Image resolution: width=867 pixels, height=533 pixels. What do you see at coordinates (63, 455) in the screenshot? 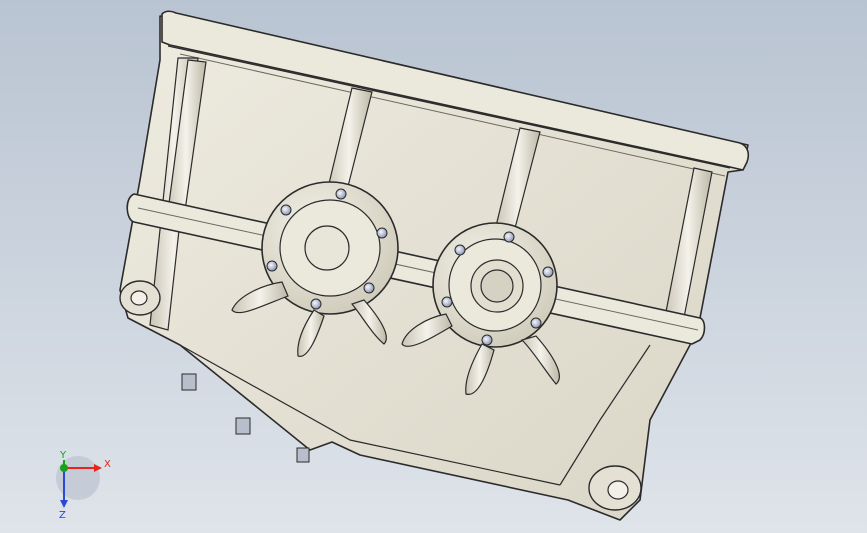
I see `y-axis-label: Y` at bounding box center [63, 455].